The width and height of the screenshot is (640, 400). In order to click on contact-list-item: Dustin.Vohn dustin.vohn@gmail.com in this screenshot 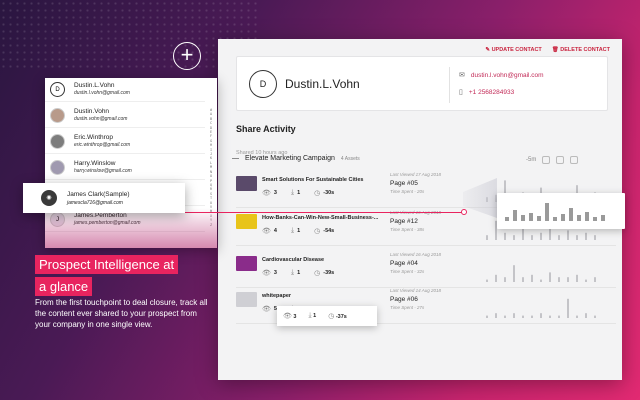, I will do `click(125, 116)`.